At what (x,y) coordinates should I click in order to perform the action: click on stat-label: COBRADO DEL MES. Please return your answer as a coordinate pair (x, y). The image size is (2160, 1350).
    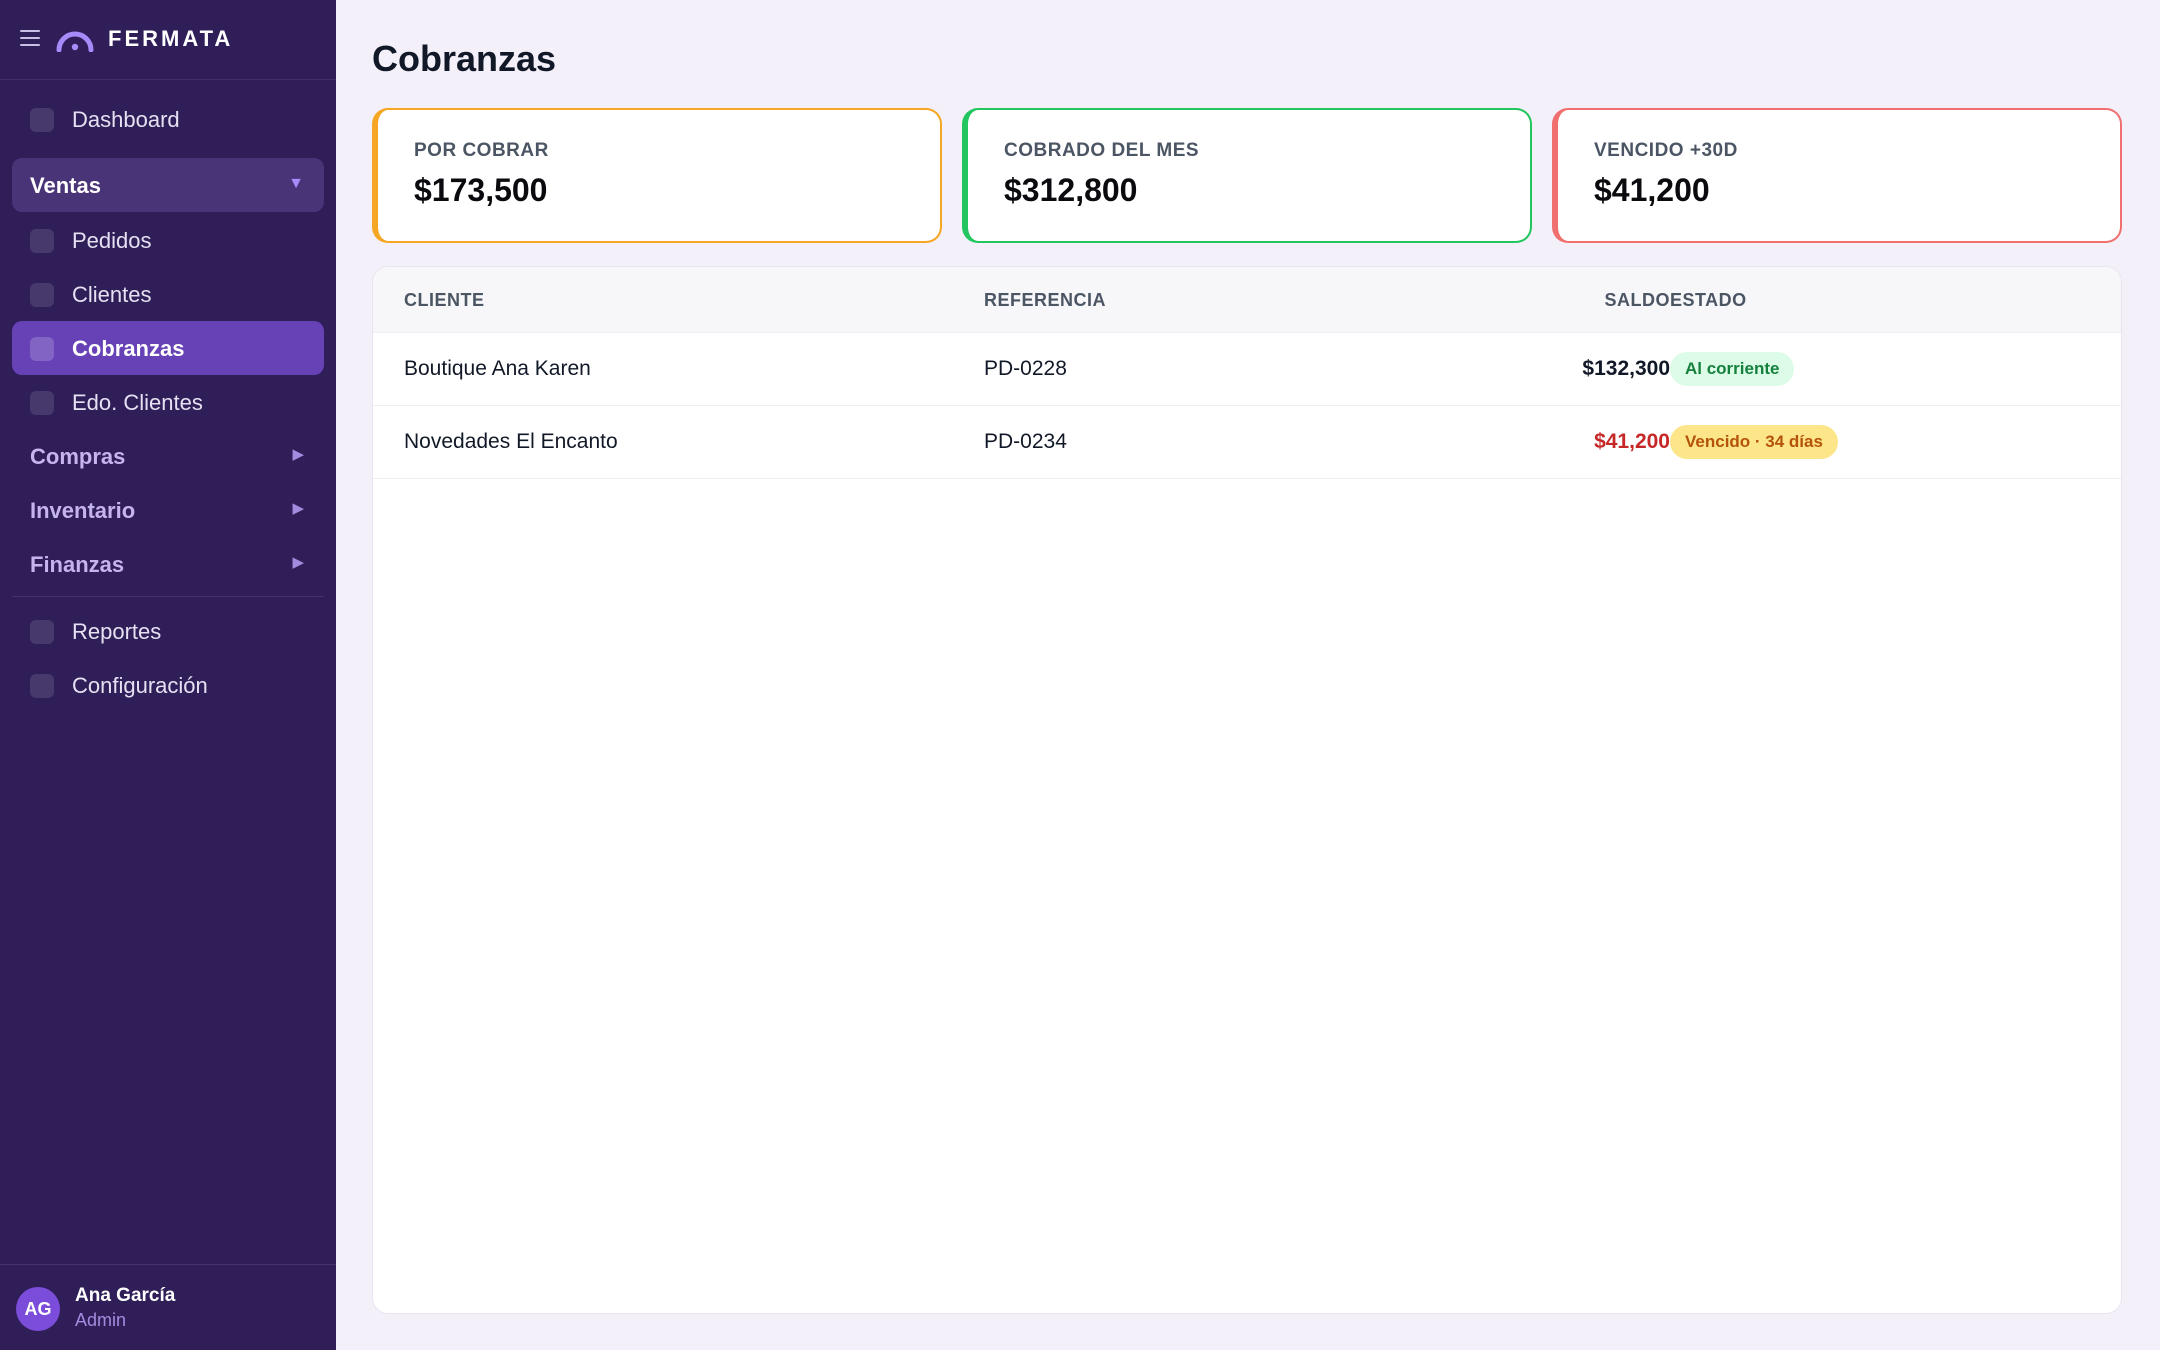
    Looking at the image, I should click on (1102, 150).